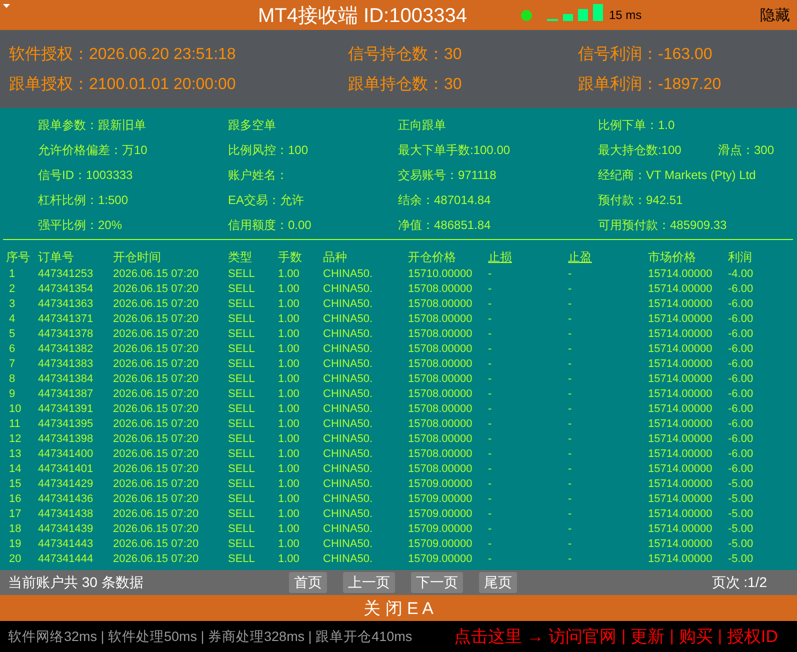  What do you see at coordinates (66, 379) in the screenshot?
I see `table-cell: 447341384` at bounding box center [66, 379].